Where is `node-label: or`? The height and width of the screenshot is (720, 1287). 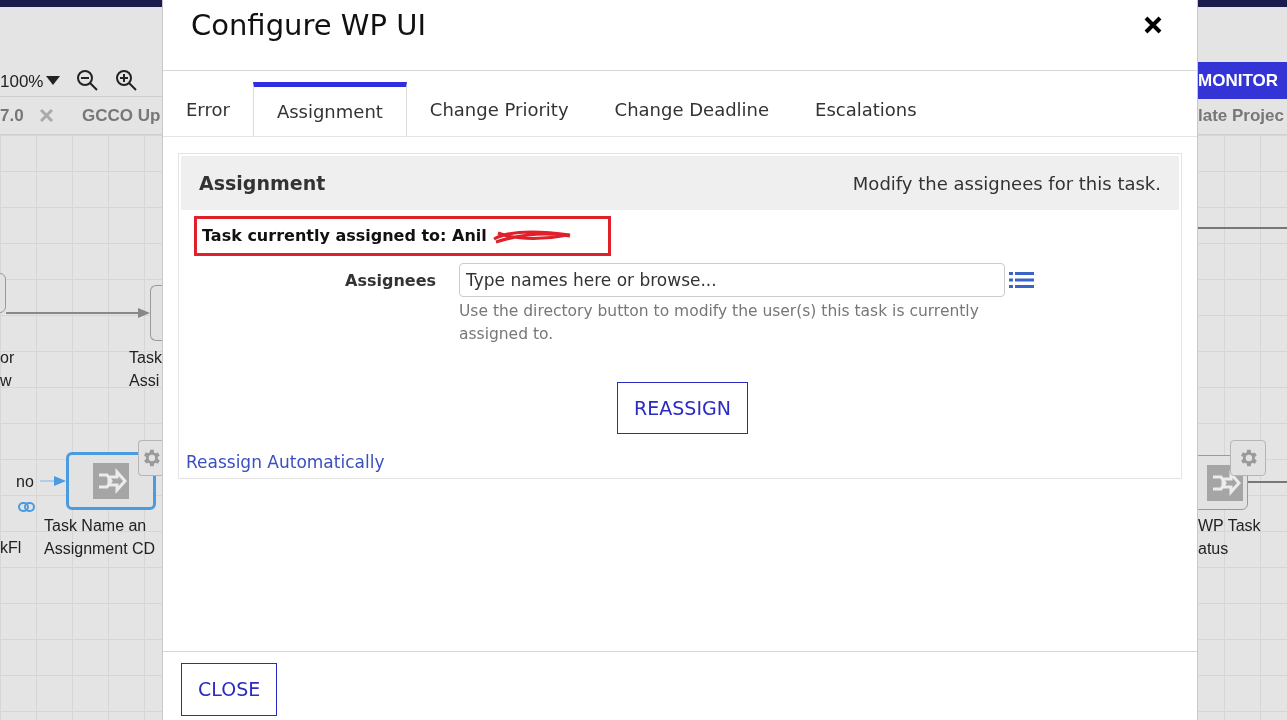 node-label: or is located at coordinates (7, 358).